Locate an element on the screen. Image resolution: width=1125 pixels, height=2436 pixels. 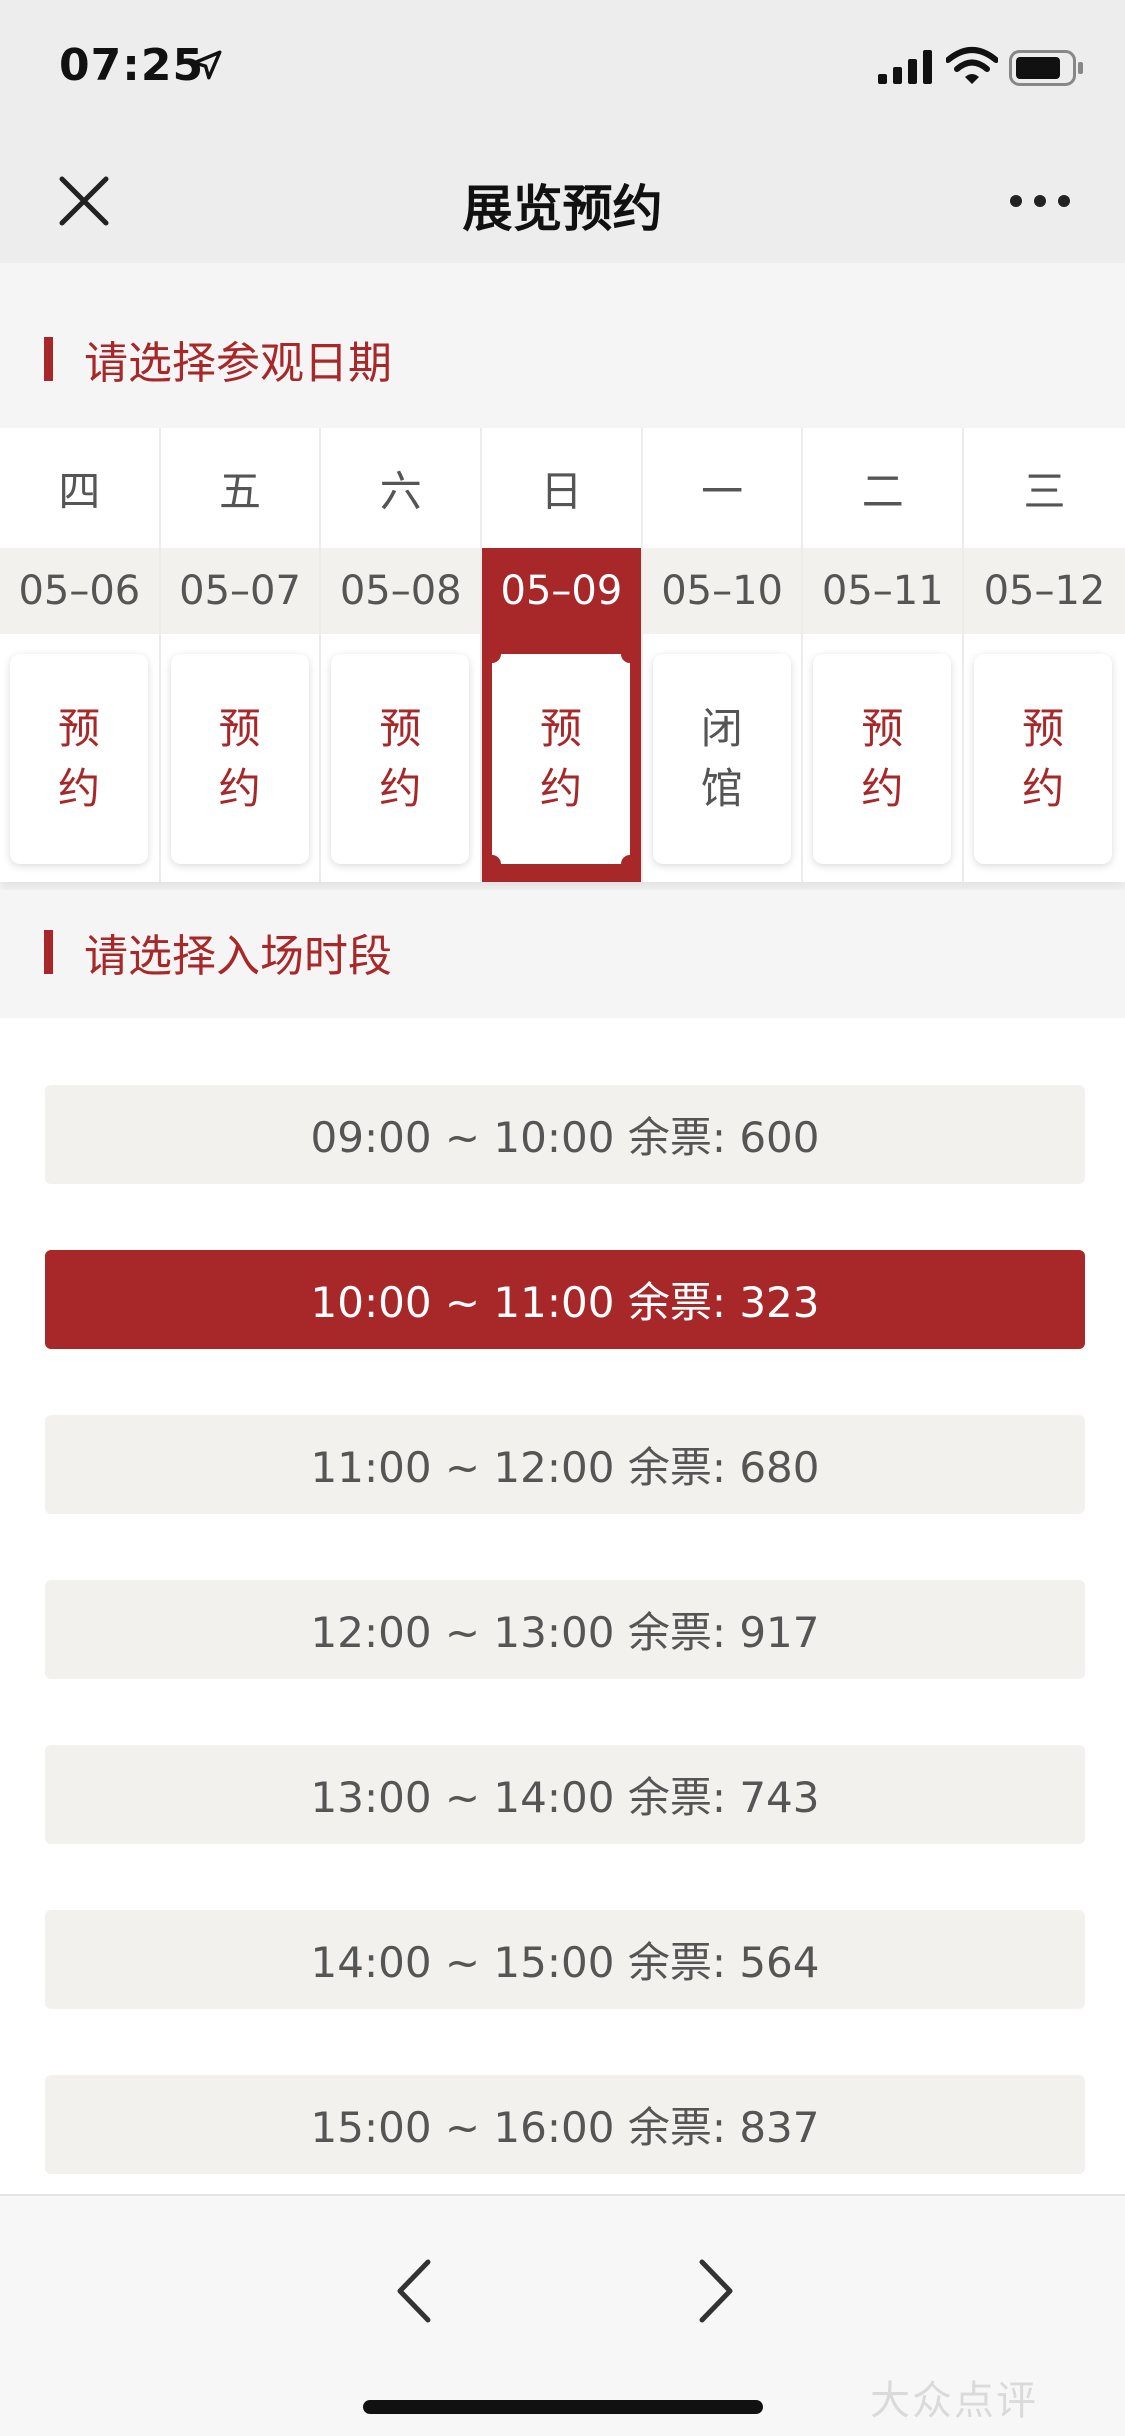
date-column: 六 05–08 预 约 is located at coordinates (402, 655).